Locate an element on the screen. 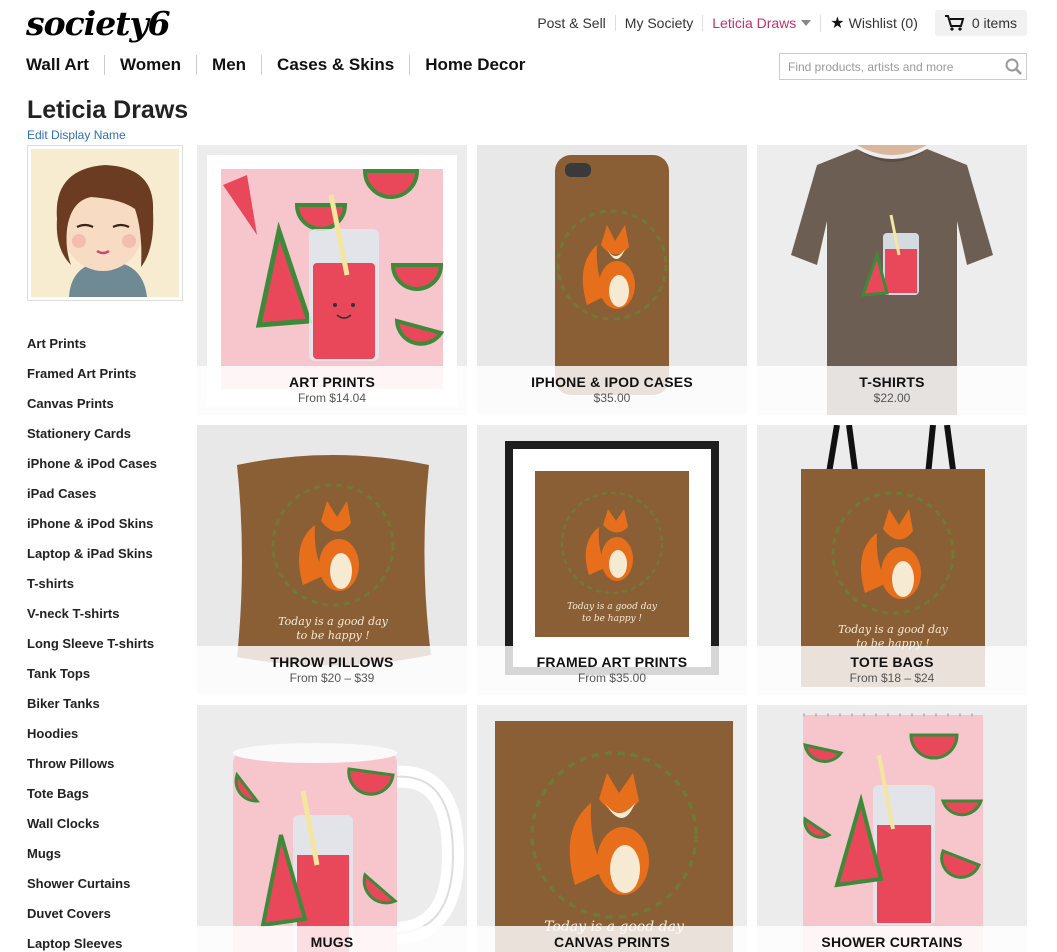 The image size is (1057, 952). product-card-art-prints: ART PRINTS From $14.04 is located at coordinates (332, 280).